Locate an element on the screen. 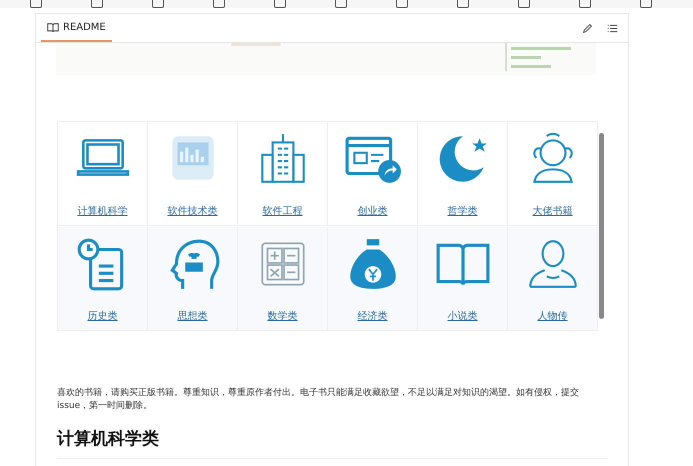  category-link: 数学类 is located at coordinates (283, 315).